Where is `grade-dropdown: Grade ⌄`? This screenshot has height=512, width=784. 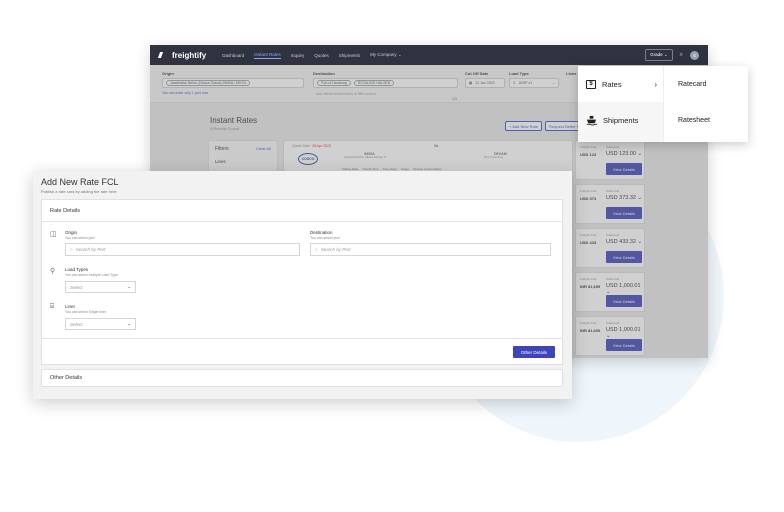
grade-dropdown: Grade ⌄ is located at coordinates (659, 55).